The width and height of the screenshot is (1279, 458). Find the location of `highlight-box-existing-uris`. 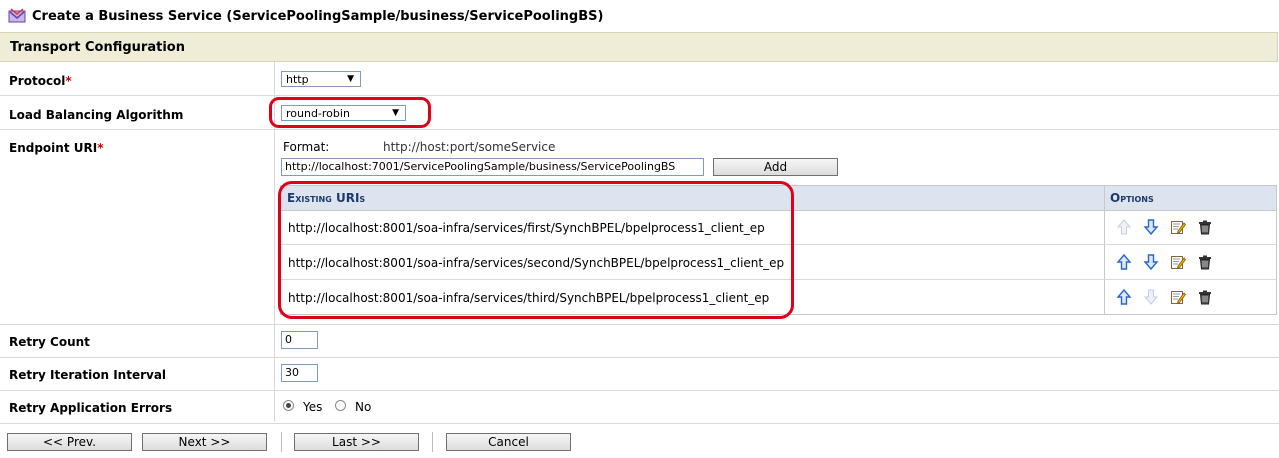

highlight-box-existing-uris is located at coordinates (536, 250).